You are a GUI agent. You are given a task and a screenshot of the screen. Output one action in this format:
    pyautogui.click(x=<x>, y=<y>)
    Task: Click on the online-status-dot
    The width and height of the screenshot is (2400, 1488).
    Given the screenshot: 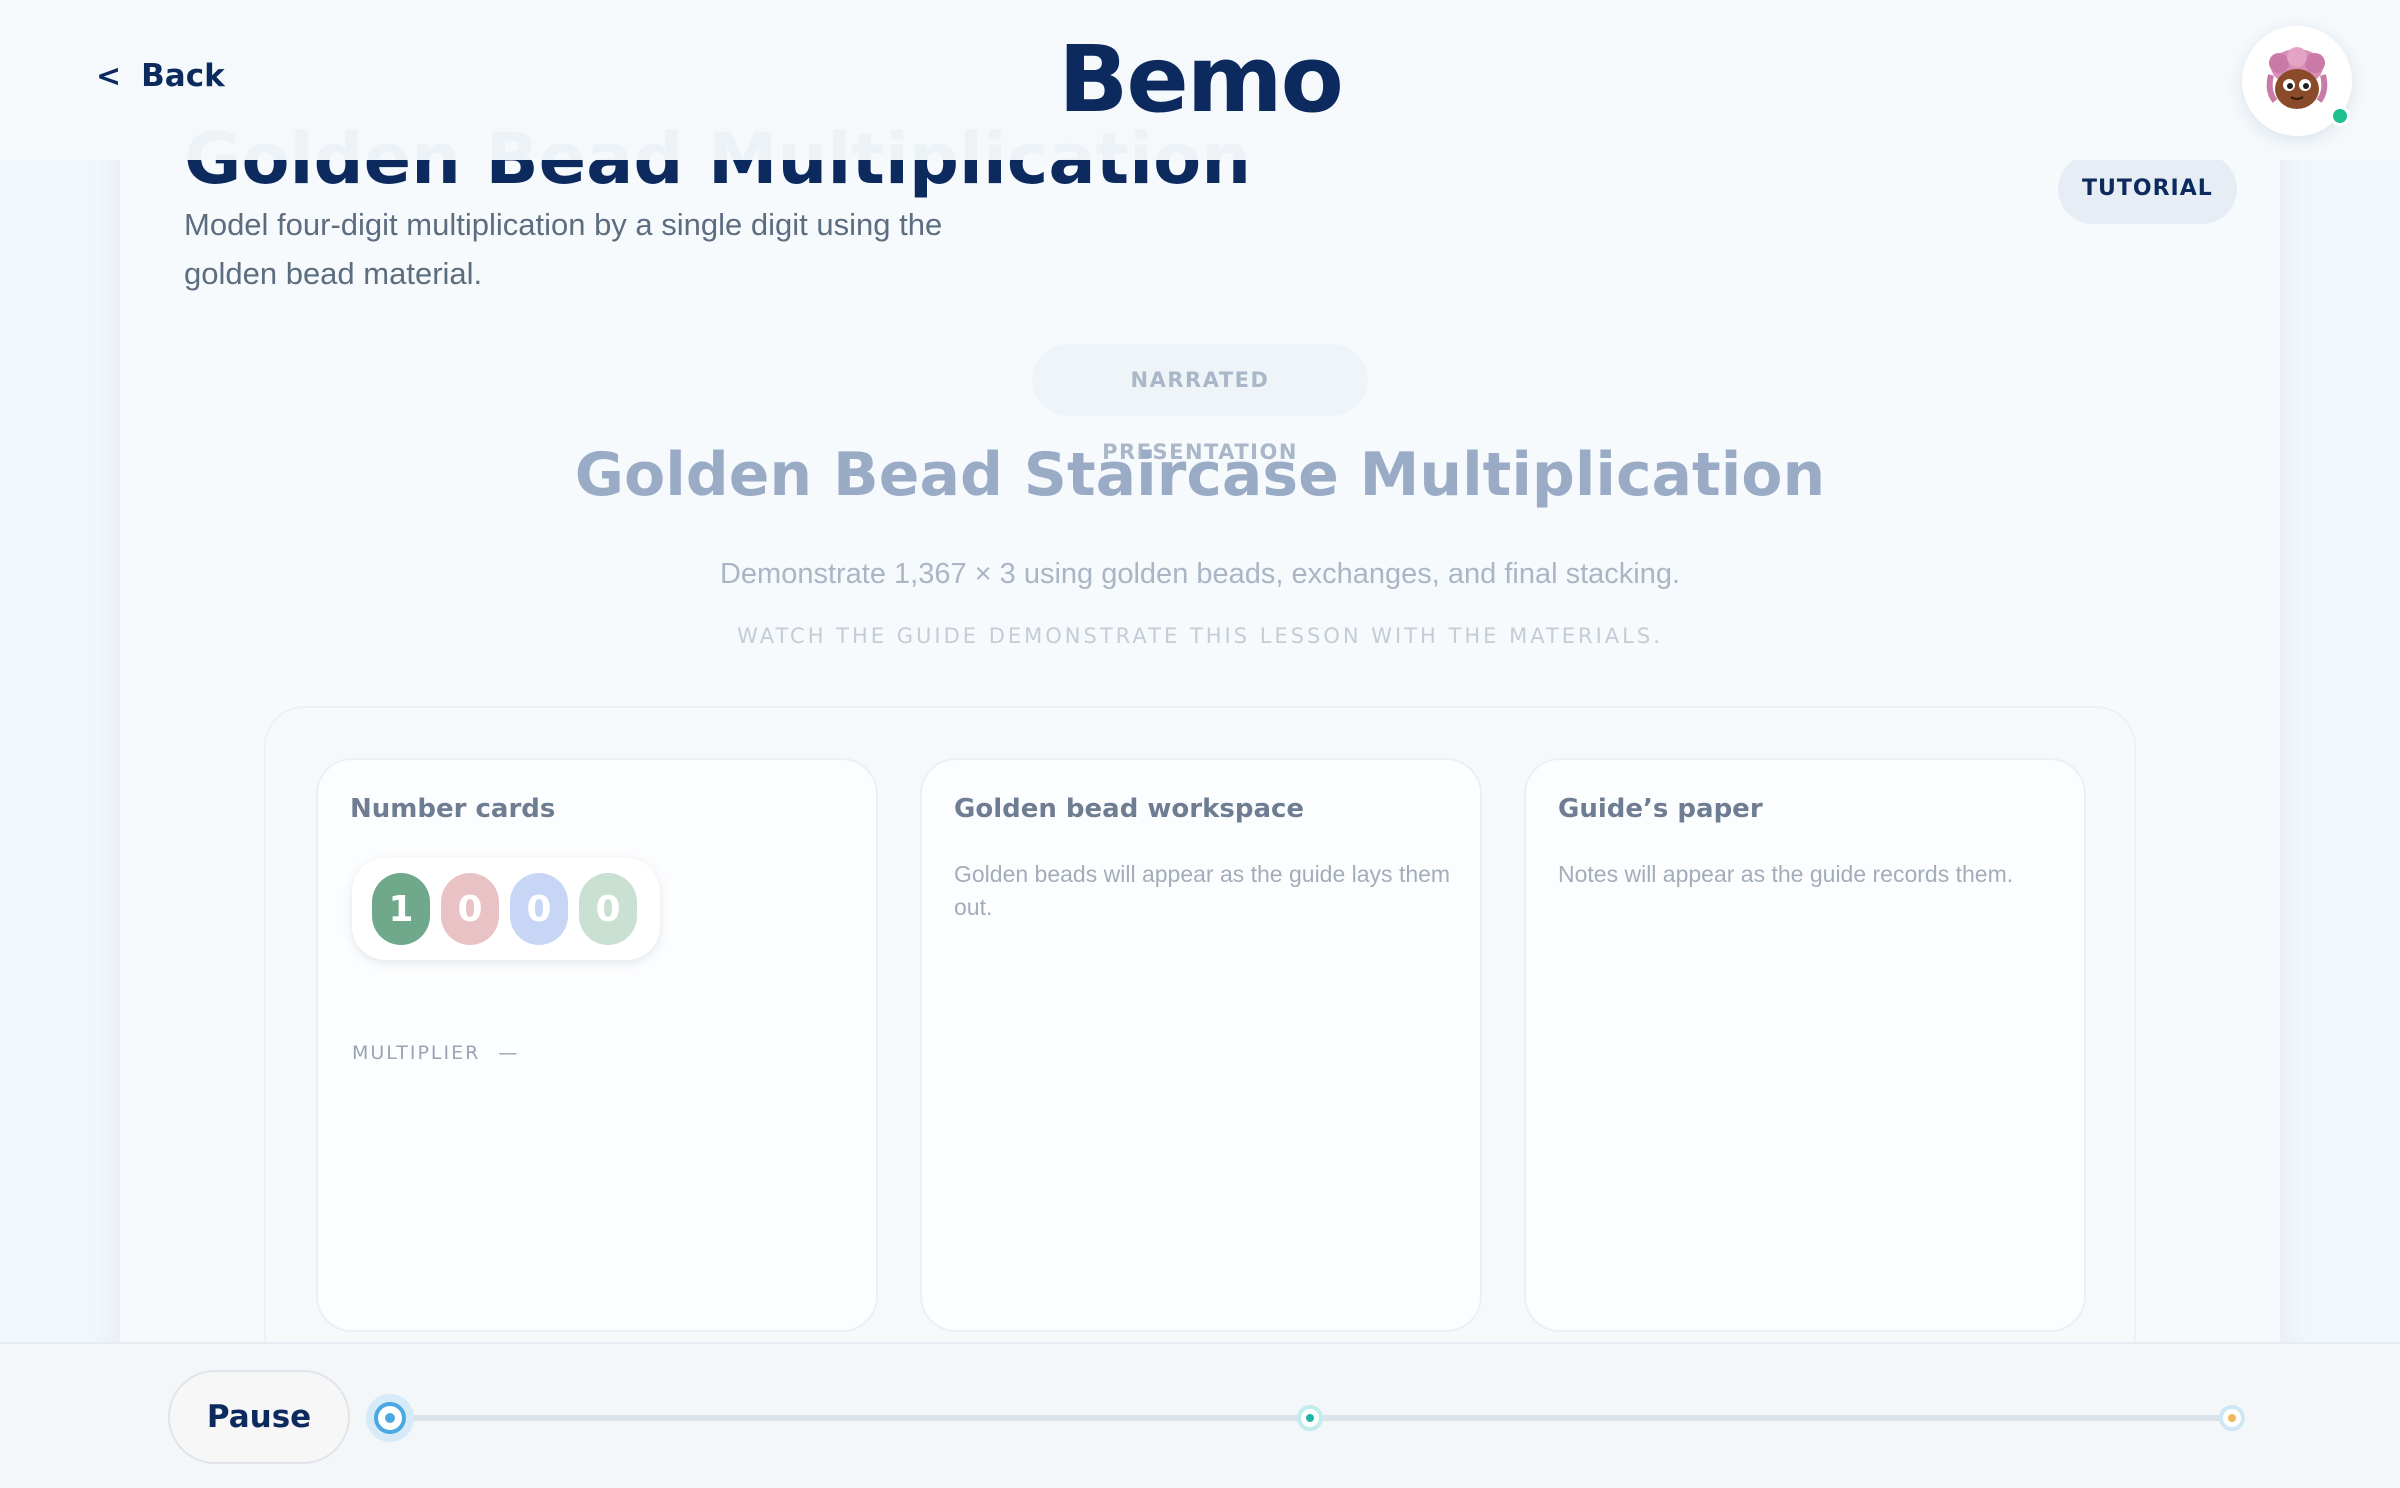 What is the action you would take?
    pyautogui.click(x=2340, y=116)
    